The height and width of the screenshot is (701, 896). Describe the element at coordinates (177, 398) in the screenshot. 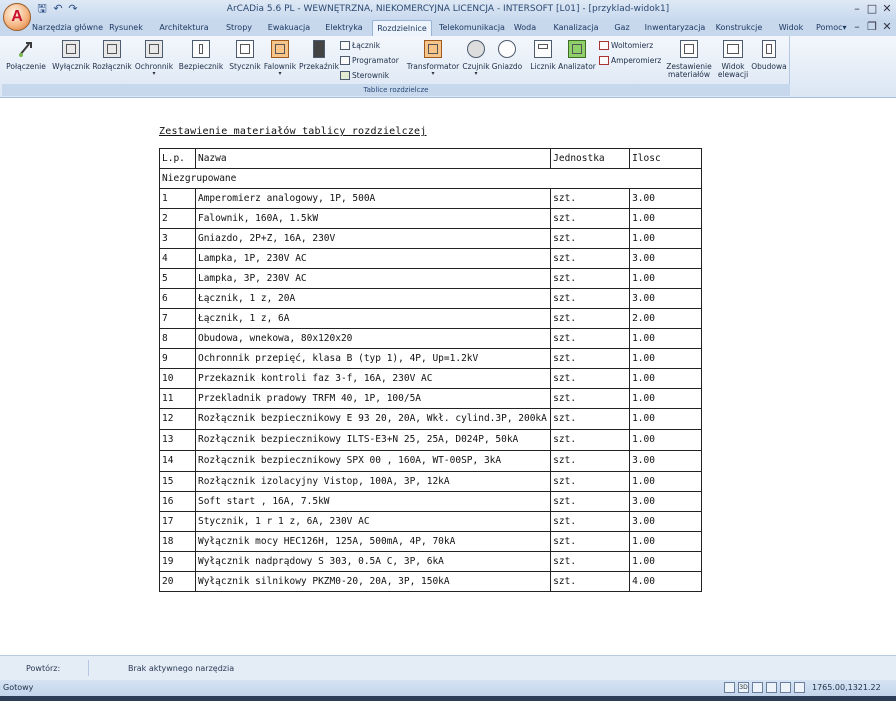

I see `cell-lp: 11` at that location.